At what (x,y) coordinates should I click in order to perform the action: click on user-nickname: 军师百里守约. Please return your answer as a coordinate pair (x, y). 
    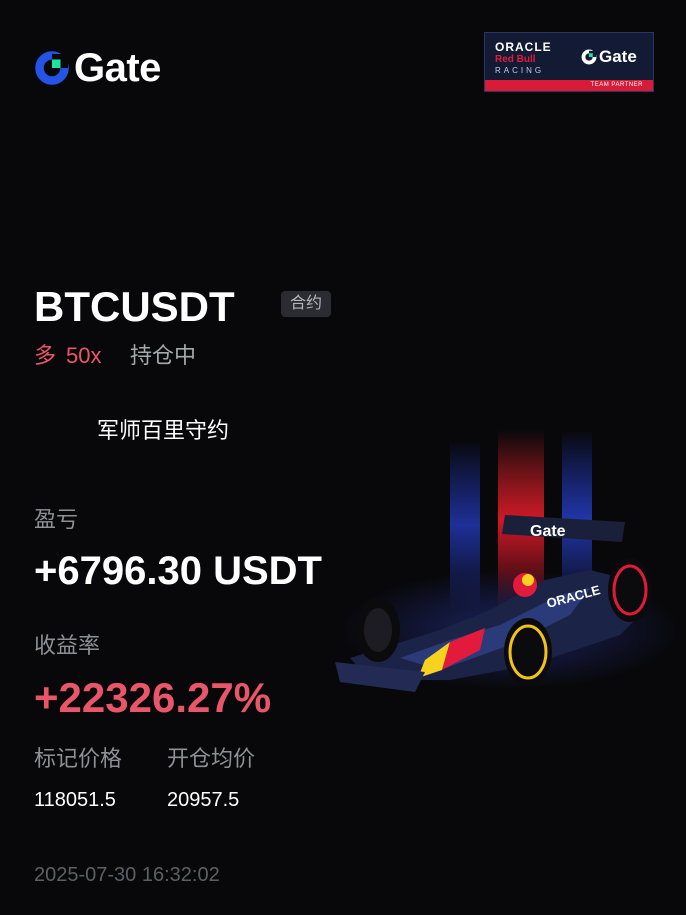
    Looking at the image, I should click on (163, 430).